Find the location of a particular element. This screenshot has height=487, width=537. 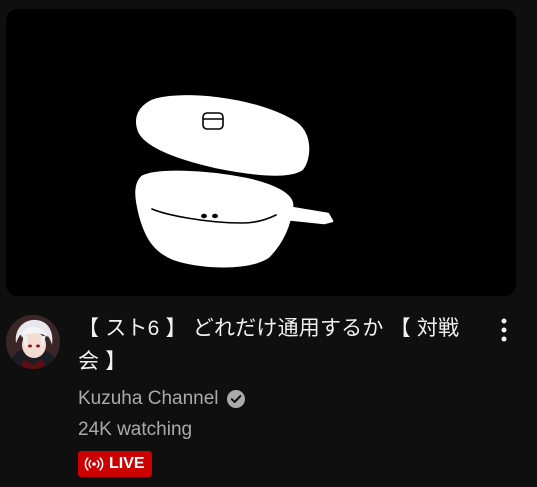

video-title: 【 スト6 】 どれだけ通用するか 【 対戦会 】 is located at coordinates (278, 345).